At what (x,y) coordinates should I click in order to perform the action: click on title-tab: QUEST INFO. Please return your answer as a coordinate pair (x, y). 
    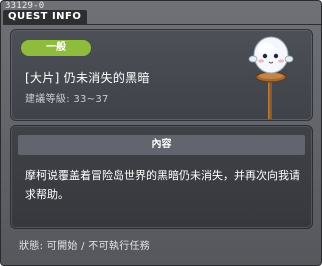
    Looking at the image, I should click on (45, 17).